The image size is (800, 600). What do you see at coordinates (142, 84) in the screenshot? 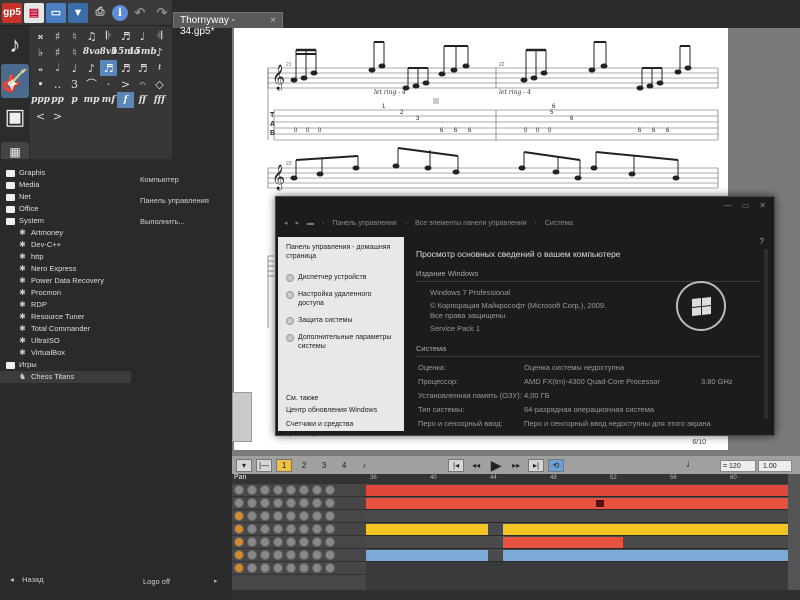
I see `fermata-icon: 𝄐` at bounding box center [142, 84].